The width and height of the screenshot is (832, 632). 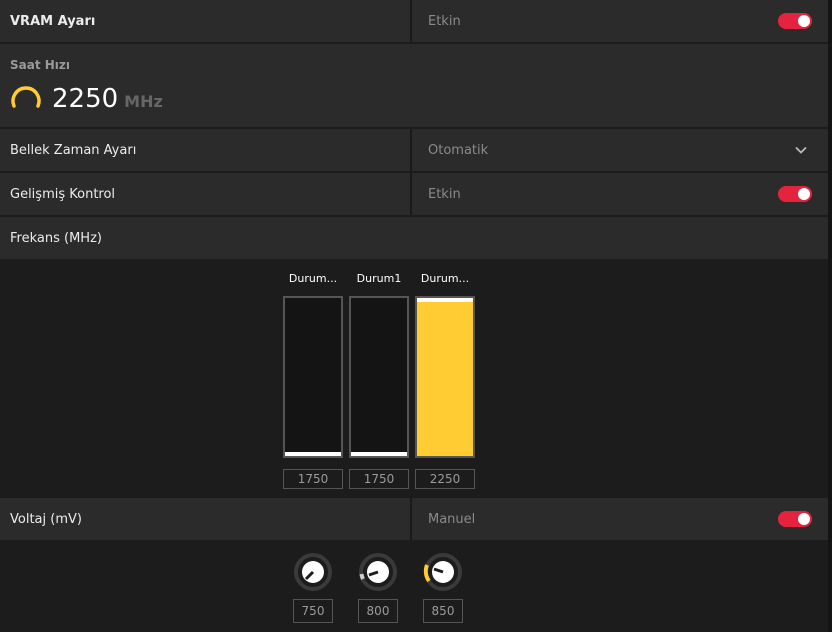 What do you see at coordinates (378, 611) in the screenshot?
I see `voltage-value-input: 800` at bounding box center [378, 611].